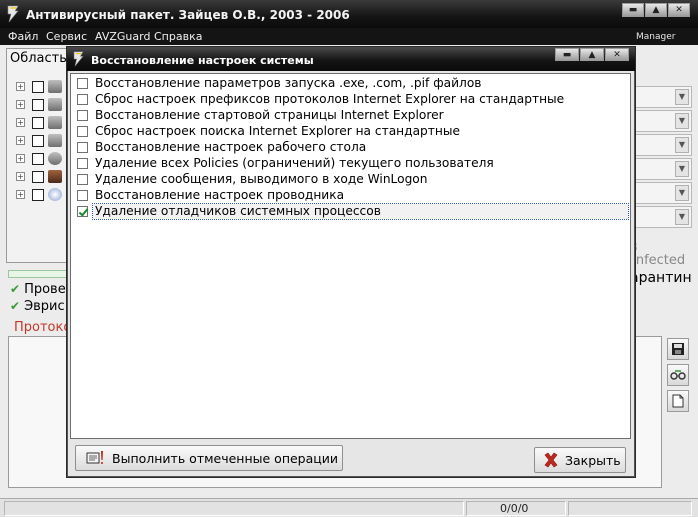  What do you see at coordinates (230, 147) in the screenshot?
I see `operation-label: Восстановление настроек рабочего стола` at bounding box center [230, 147].